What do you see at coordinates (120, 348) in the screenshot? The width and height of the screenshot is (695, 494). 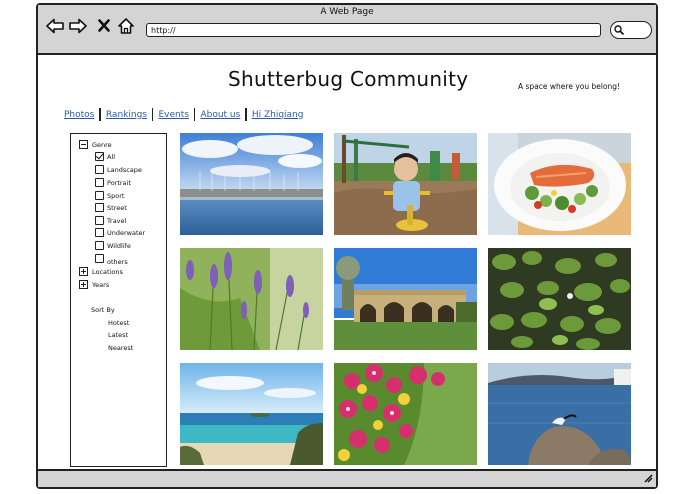 I see `sort-option-nearest: Nearest` at bounding box center [120, 348].